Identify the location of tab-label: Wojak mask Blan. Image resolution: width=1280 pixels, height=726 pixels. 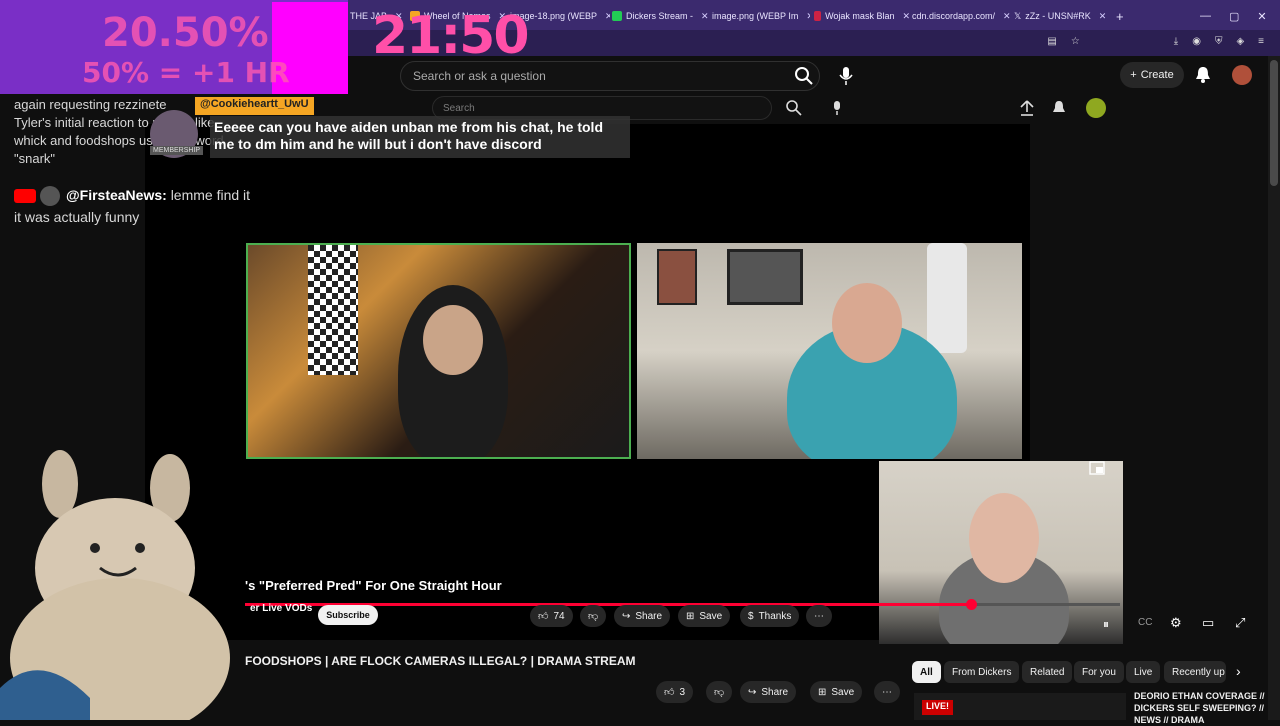
(860, 16).